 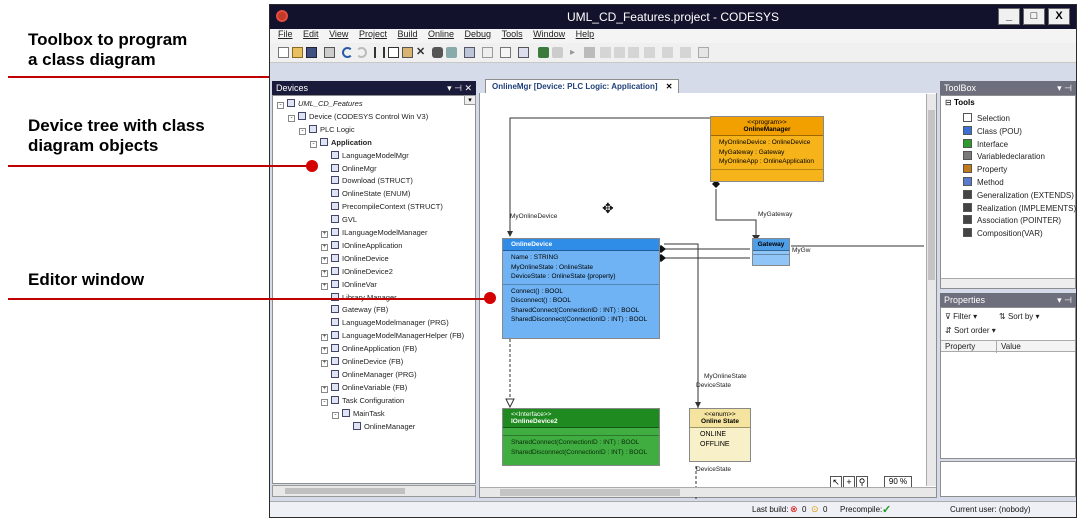 What do you see at coordinates (512, 34) in the screenshot?
I see `menu-tools: Tools` at bounding box center [512, 34].